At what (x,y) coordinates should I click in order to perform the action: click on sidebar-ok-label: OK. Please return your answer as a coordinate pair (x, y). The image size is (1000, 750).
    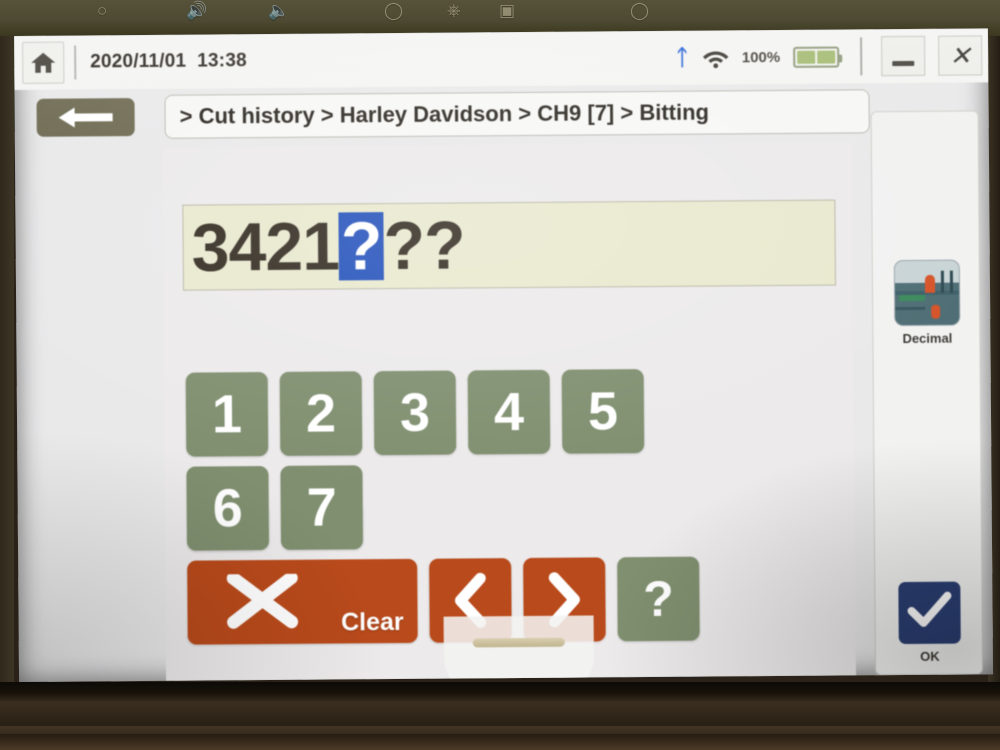
    Looking at the image, I should click on (930, 656).